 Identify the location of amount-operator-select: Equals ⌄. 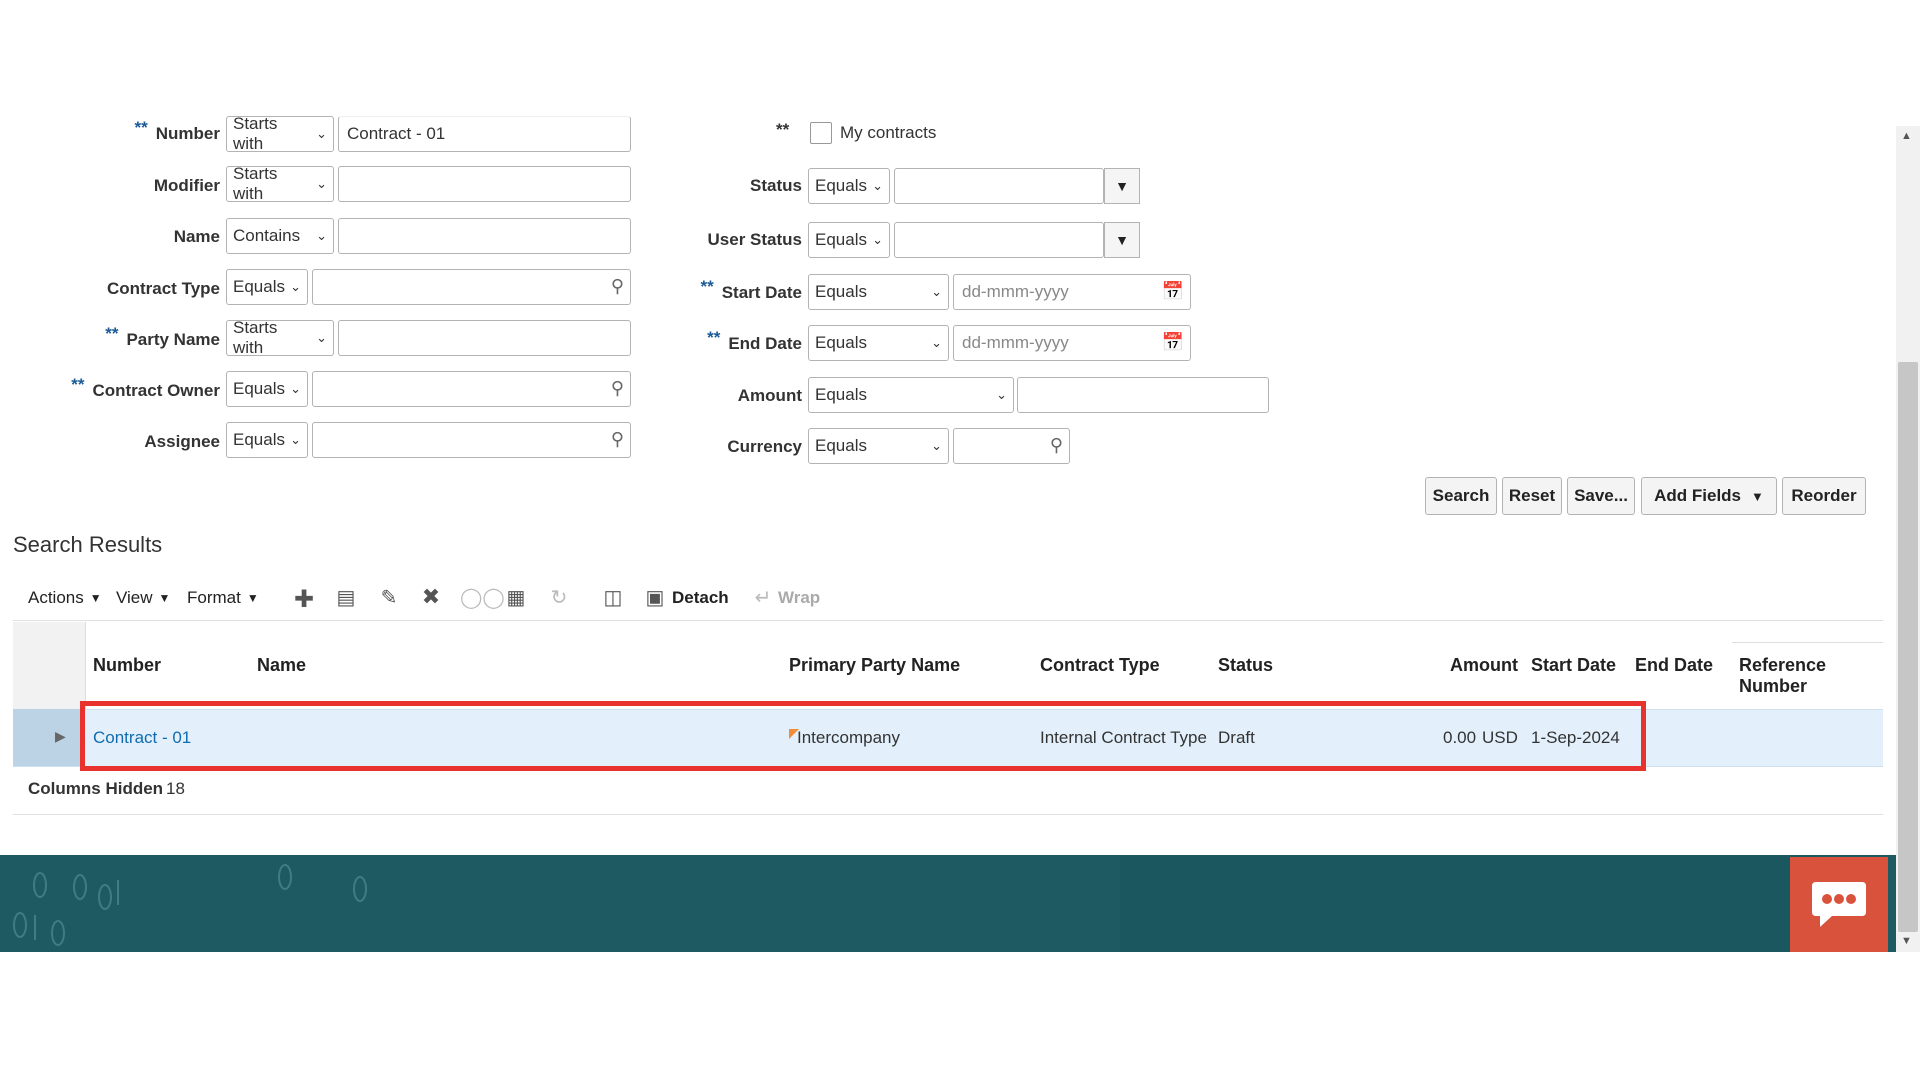
(911, 395).